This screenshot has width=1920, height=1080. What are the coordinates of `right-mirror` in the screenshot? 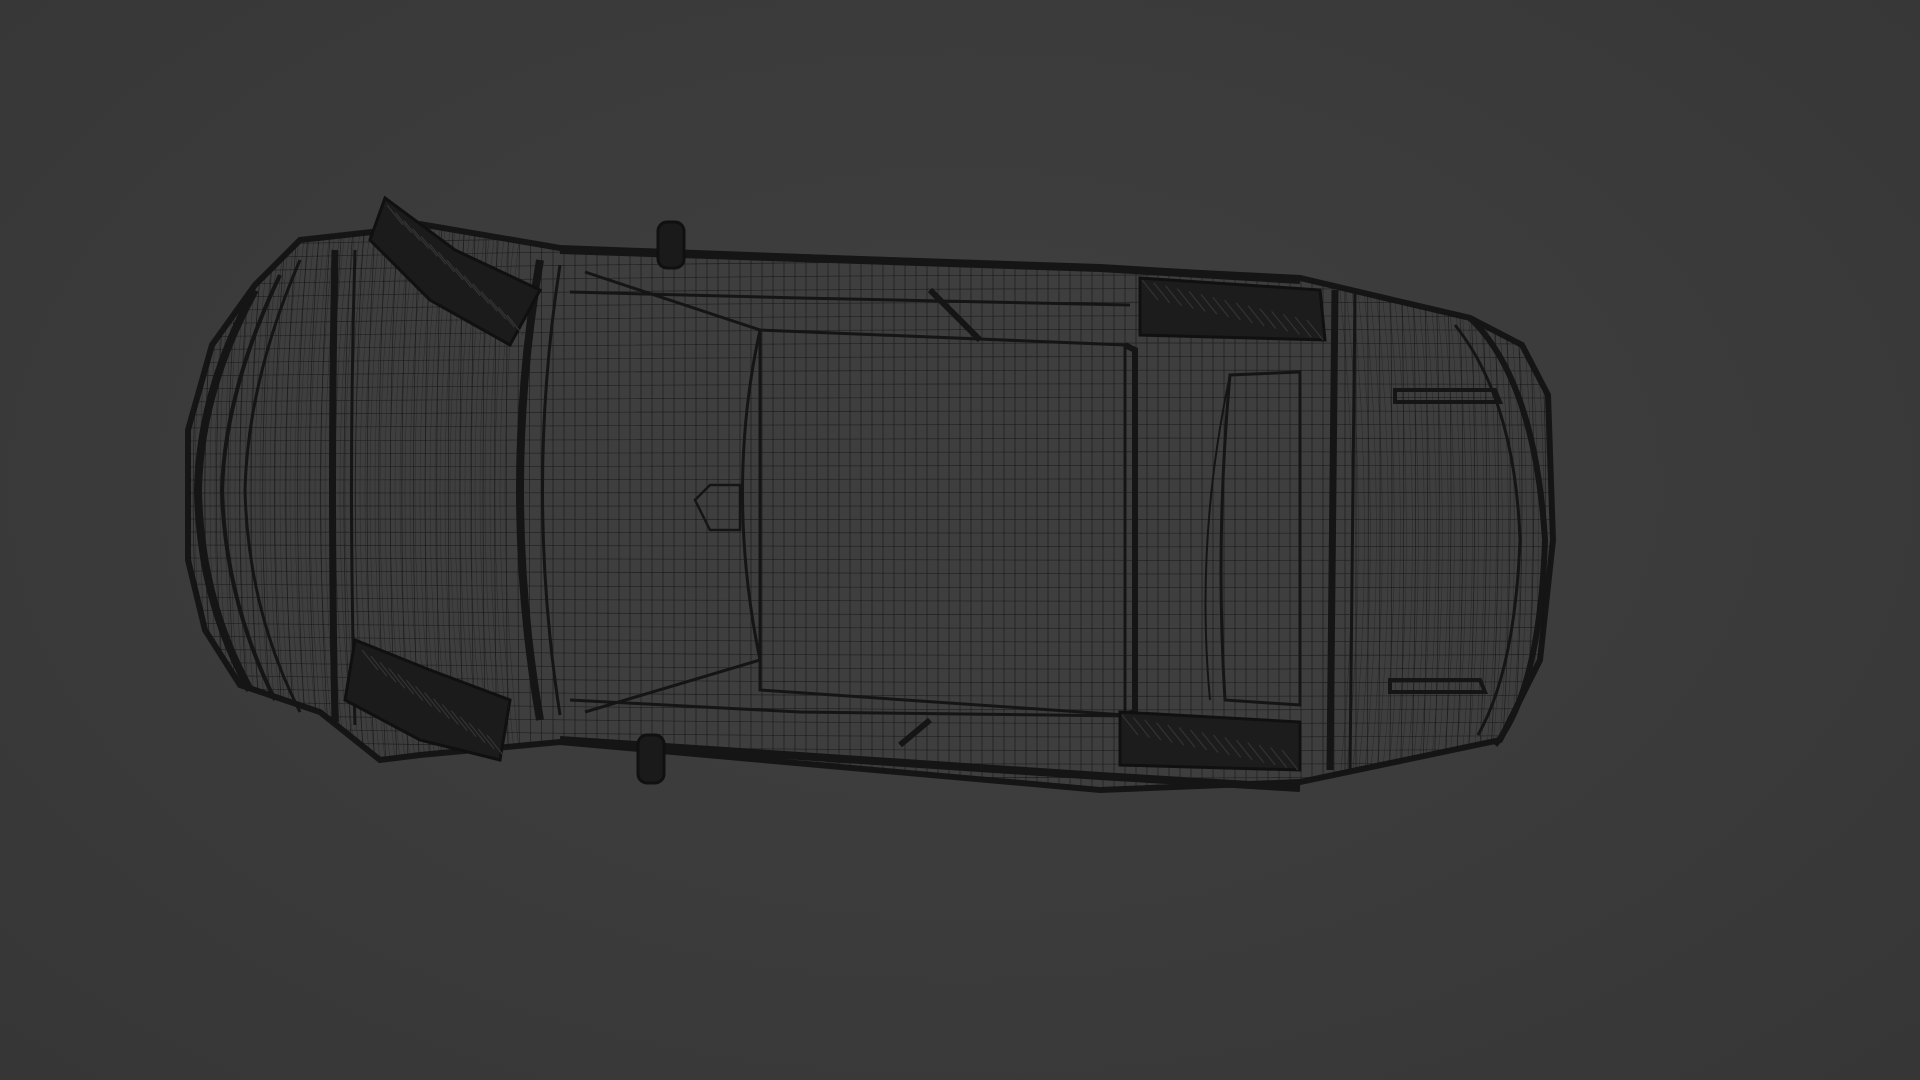 It's located at (651, 759).